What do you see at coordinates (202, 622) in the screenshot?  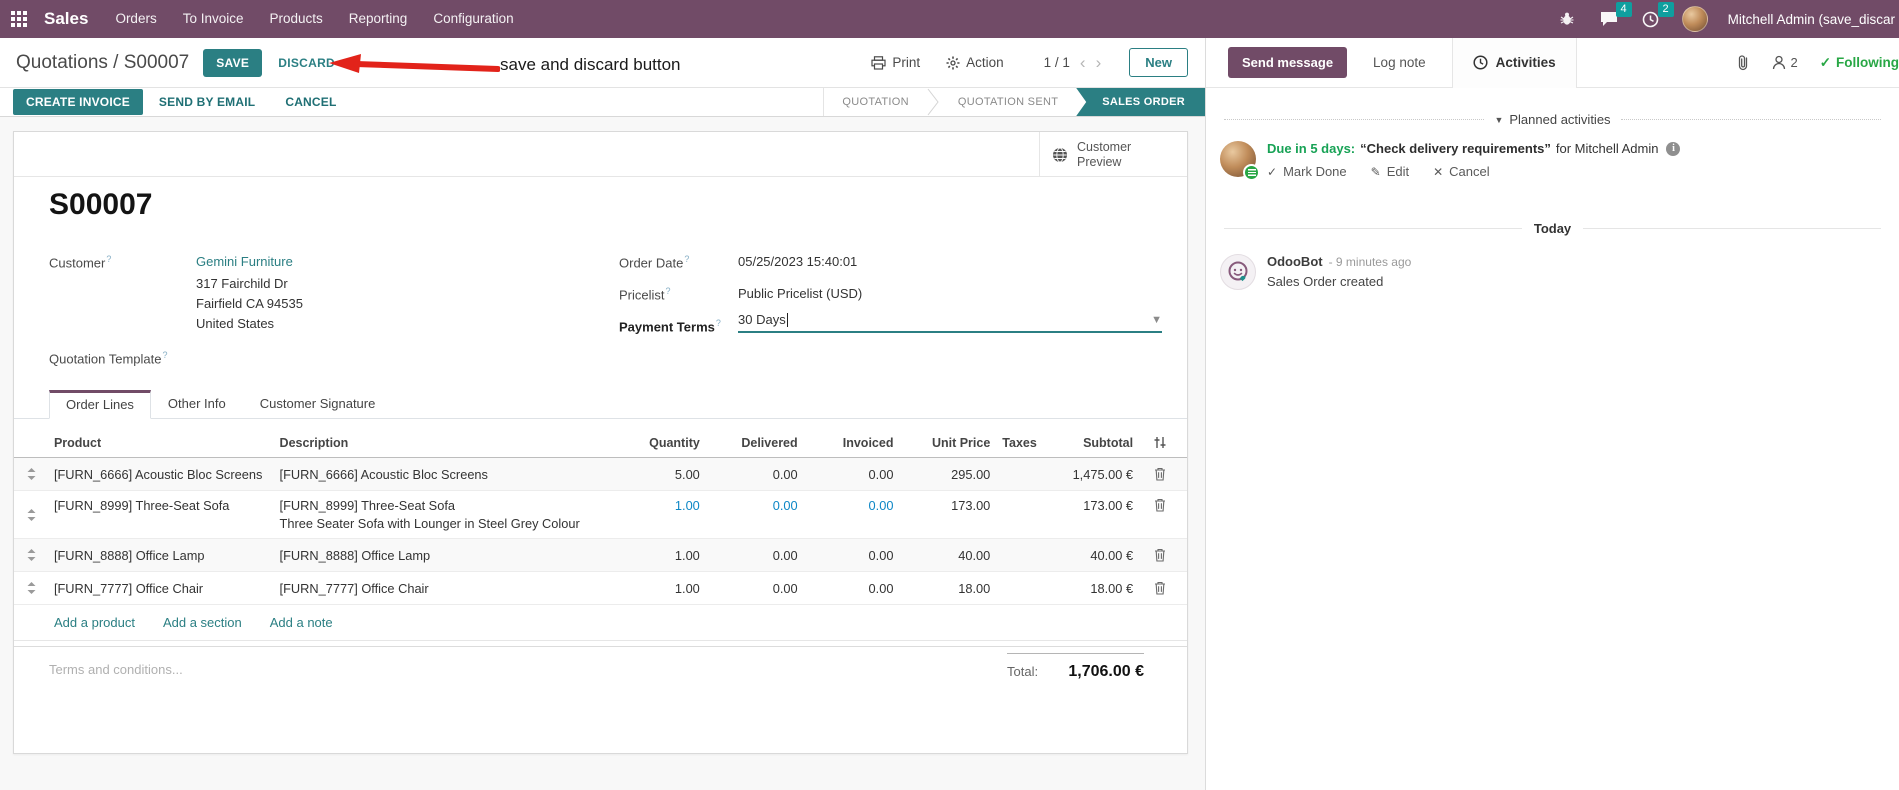 I see `add-a-section-link: Add a section` at bounding box center [202, 622].